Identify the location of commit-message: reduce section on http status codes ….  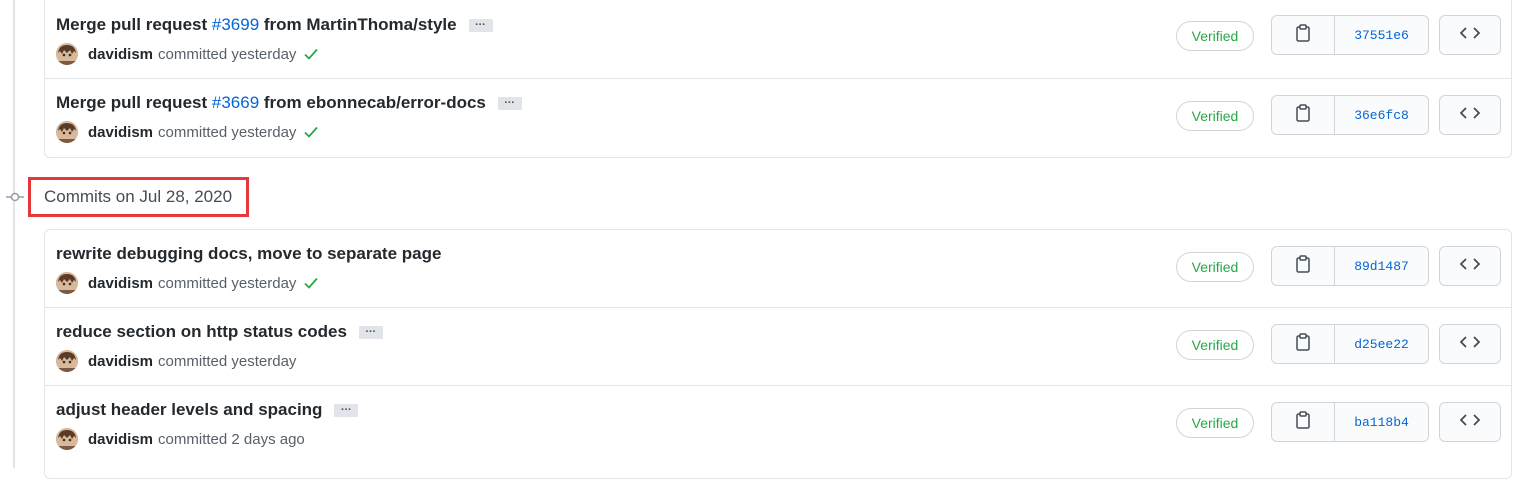
(219, 332).